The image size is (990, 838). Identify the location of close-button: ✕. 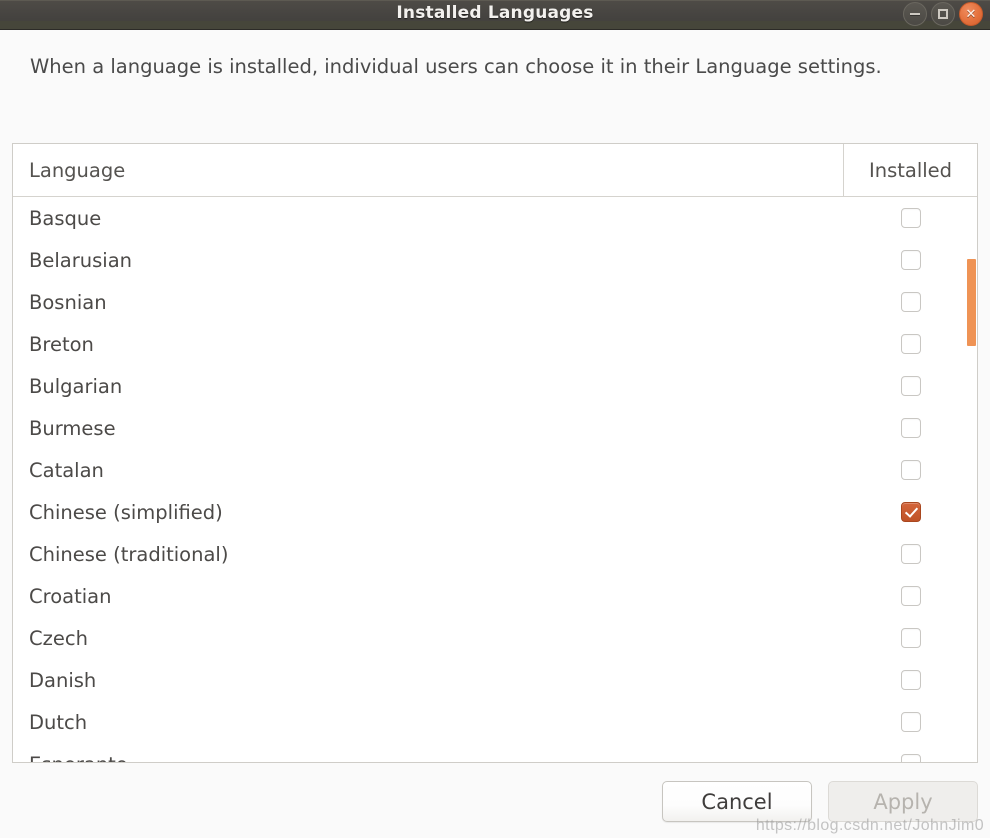
(971, 14).